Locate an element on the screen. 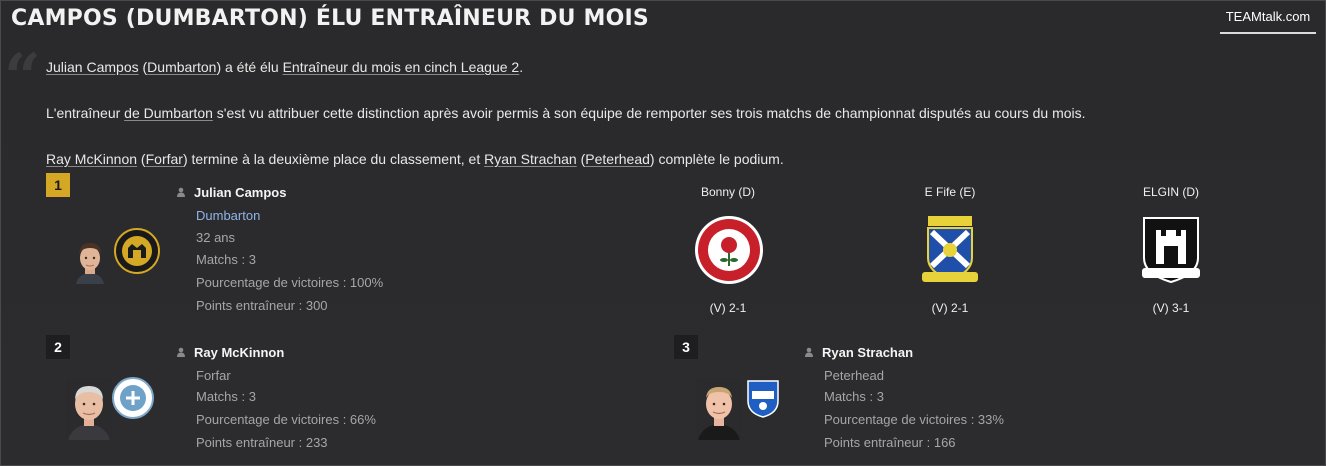  news-source-tab: TEAMtalk.com is located at coordinates (1268, 20).